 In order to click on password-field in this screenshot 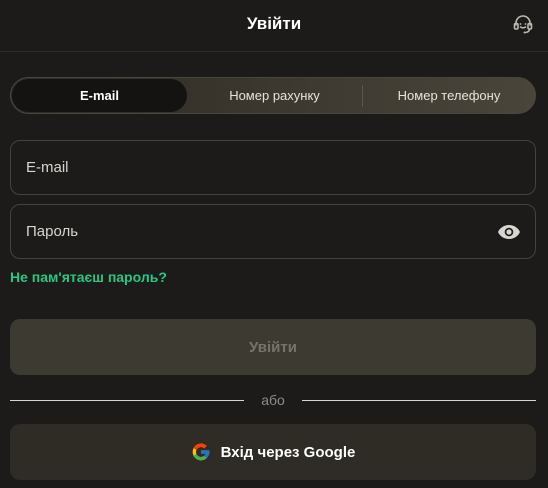, I will do `click(273, 231)`.